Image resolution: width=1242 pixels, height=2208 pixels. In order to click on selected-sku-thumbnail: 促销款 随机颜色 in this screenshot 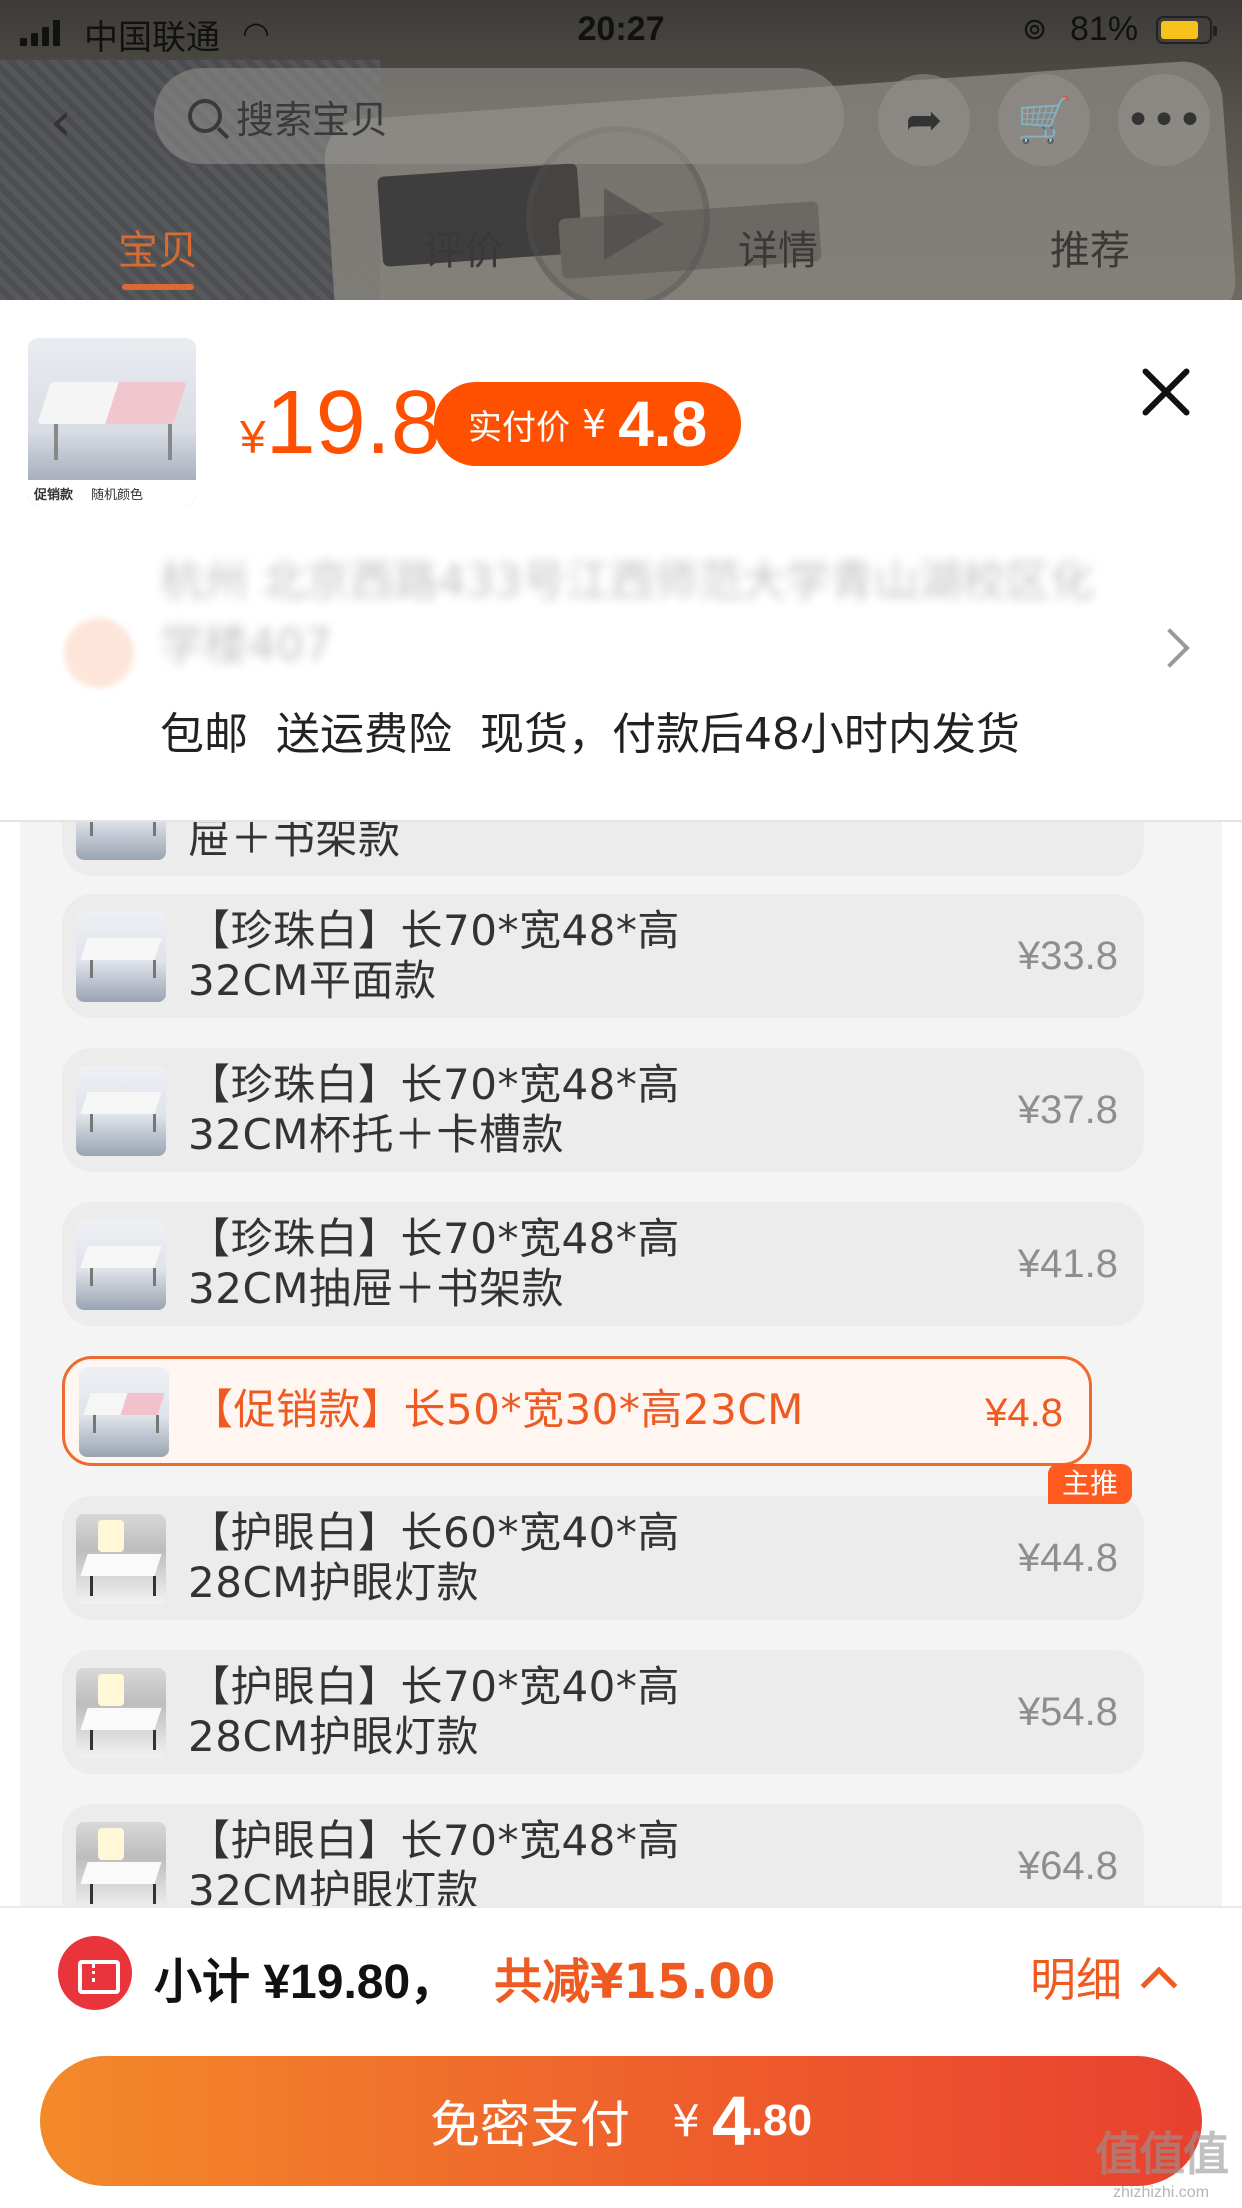, I will do `click(112, 422)`.